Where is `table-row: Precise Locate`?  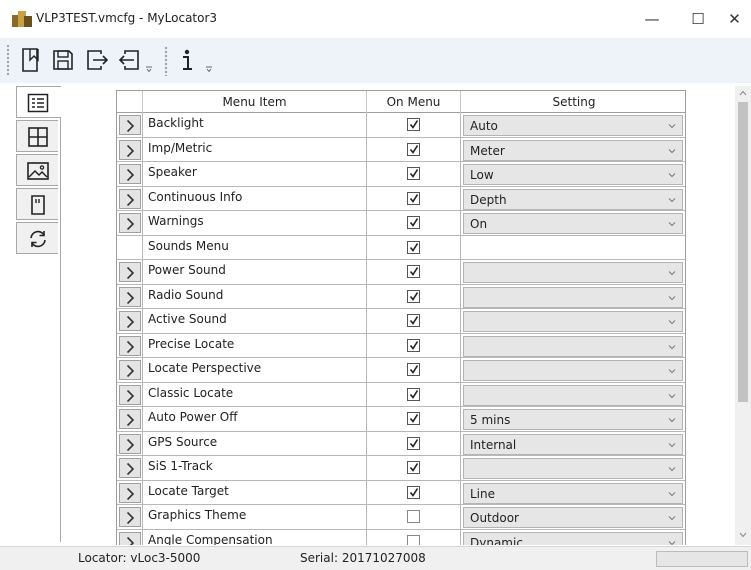 table-row: Precise Locate is located at coordinates (401, 345).